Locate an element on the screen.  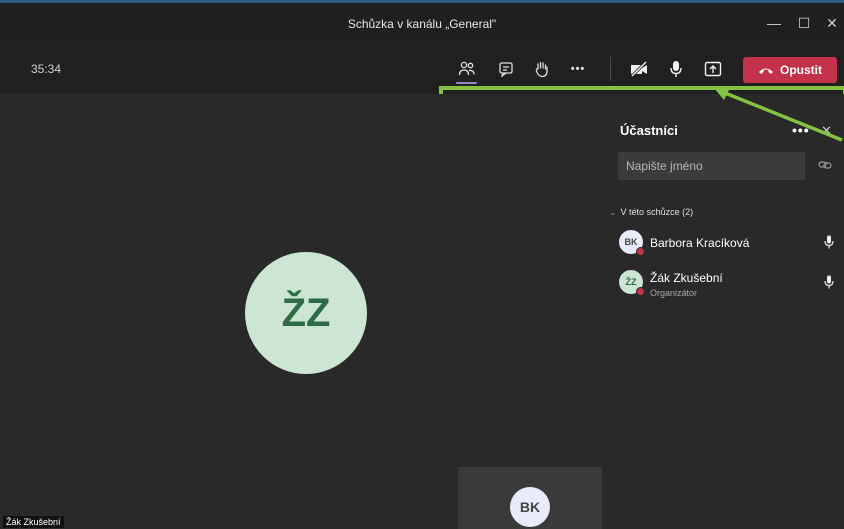
camera-off-icon is located at coordinates (639, 69).